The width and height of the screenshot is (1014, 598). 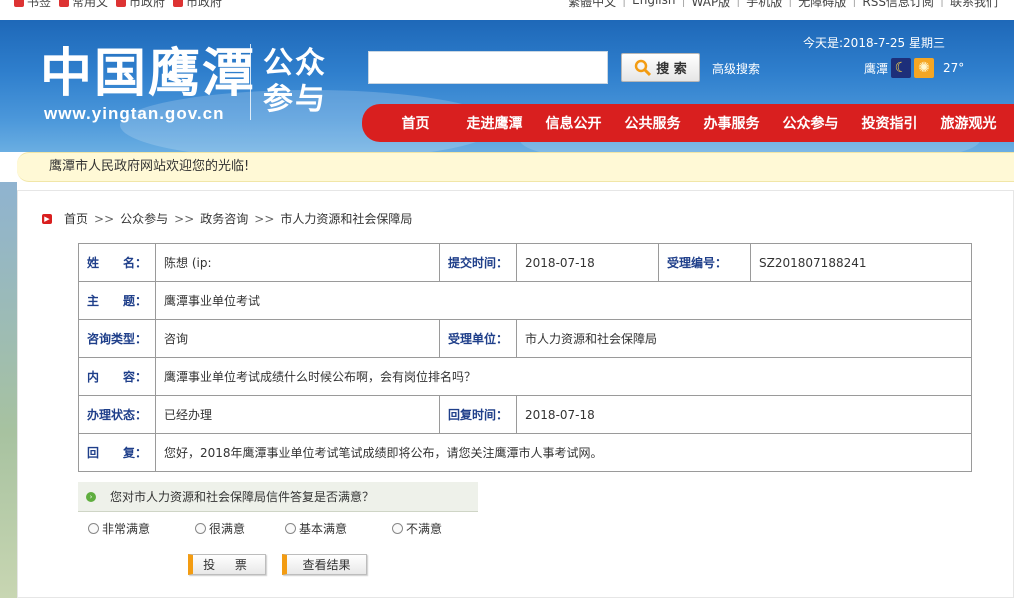 I want to click on chevron-right-icon: ›, so click(x=91, y=496).